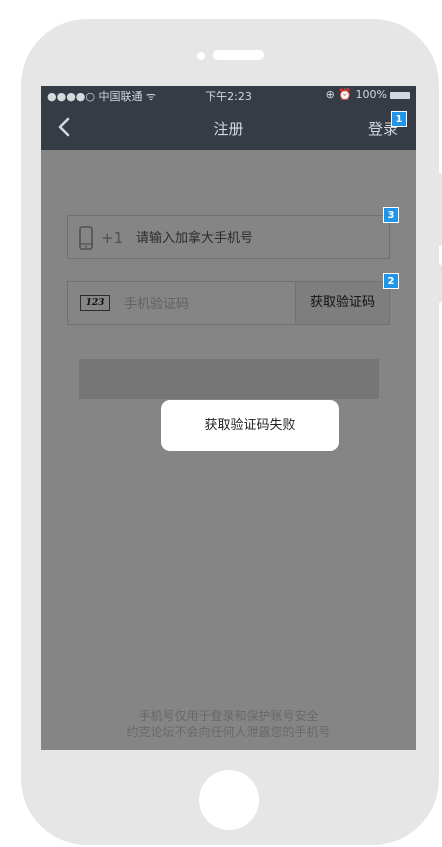 The image size is (442, 847). What do you see at coordinates (201, 56) in the screenshot?
I see `camera-dot` at bounding box center [201, 56].